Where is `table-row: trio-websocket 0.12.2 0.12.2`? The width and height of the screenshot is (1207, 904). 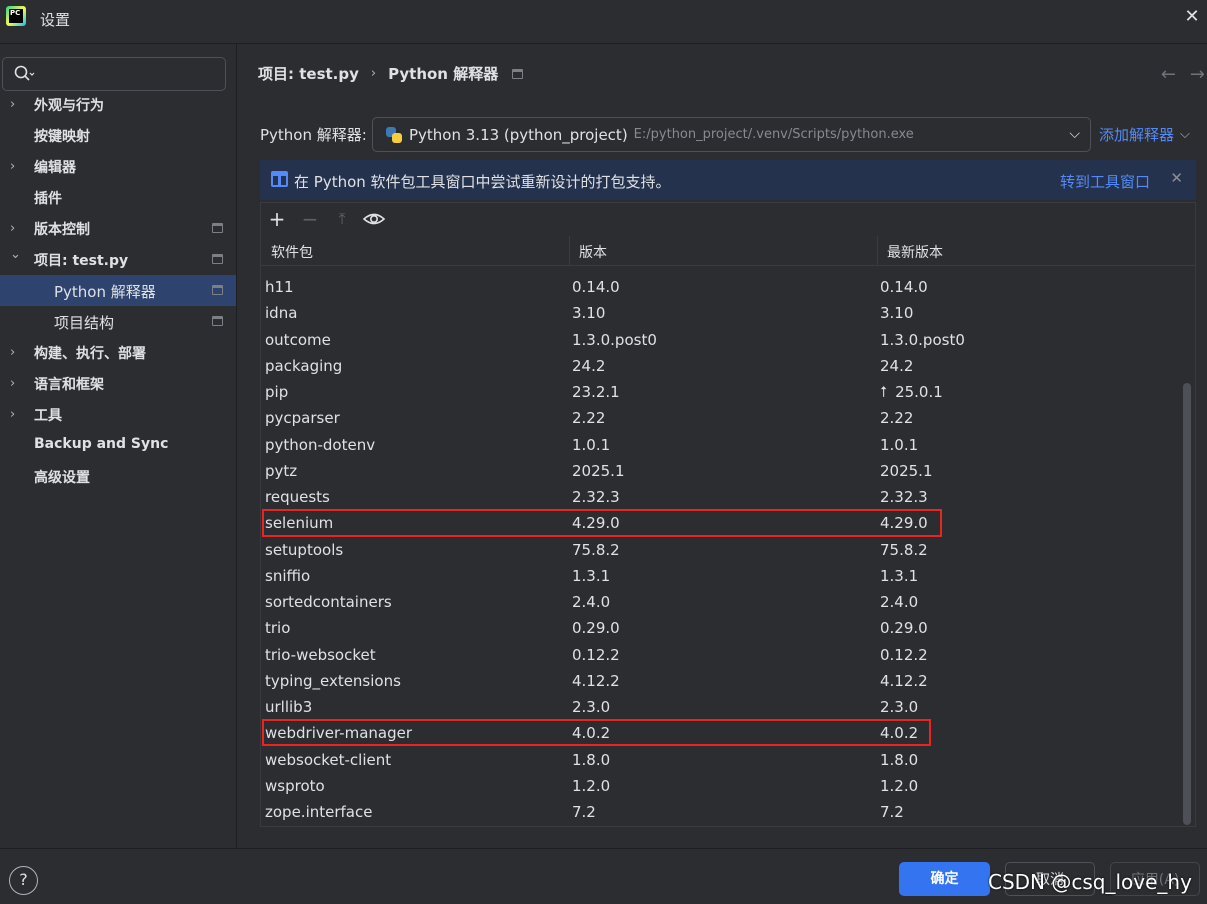
table-row: trio-websocket 0.12.2 0.12.2 is located at coordinates (721, 656).